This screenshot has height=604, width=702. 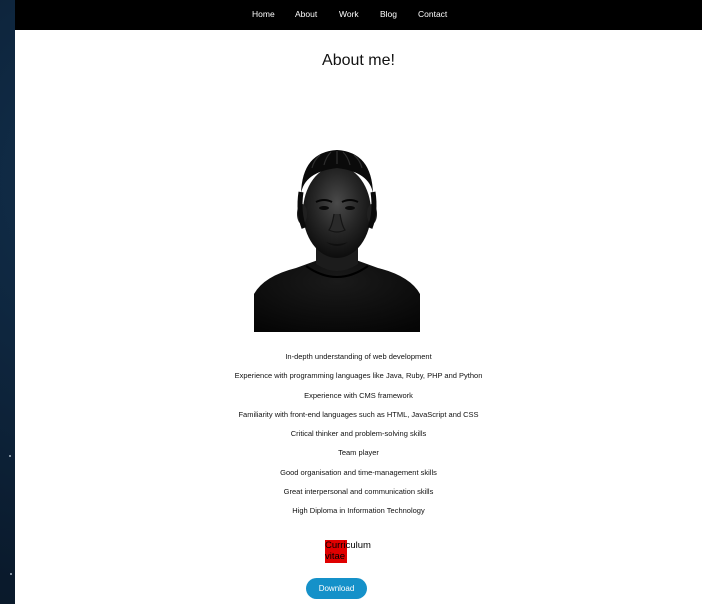 I want to click on skill-item: High Diploma in Information Technology, so click(x=358, y=511).